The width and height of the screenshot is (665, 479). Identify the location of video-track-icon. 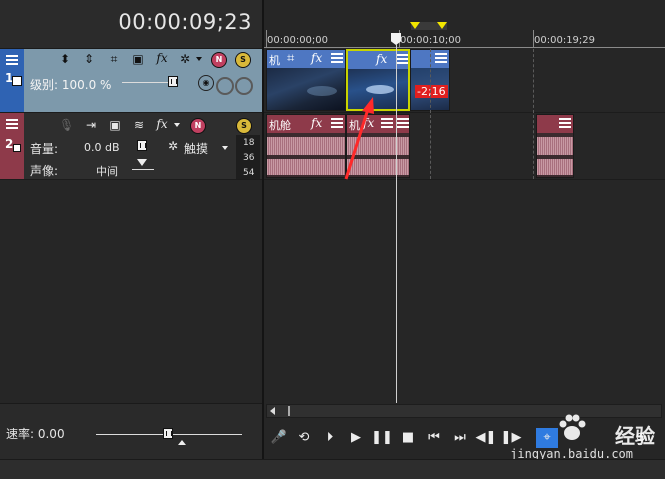
(17, 81).